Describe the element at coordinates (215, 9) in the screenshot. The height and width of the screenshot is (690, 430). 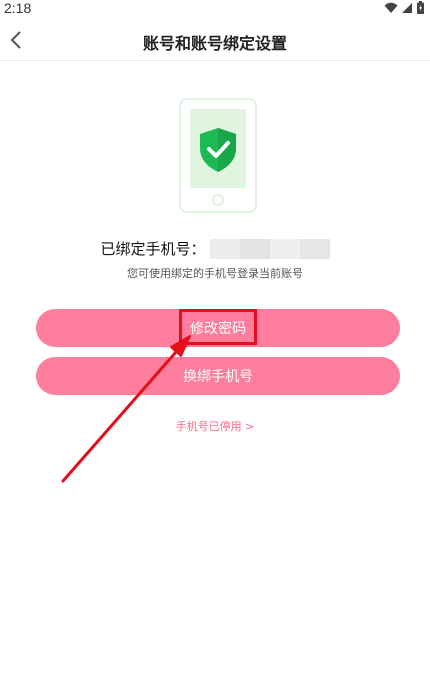
I see `status-bar: 2:18` at that location.